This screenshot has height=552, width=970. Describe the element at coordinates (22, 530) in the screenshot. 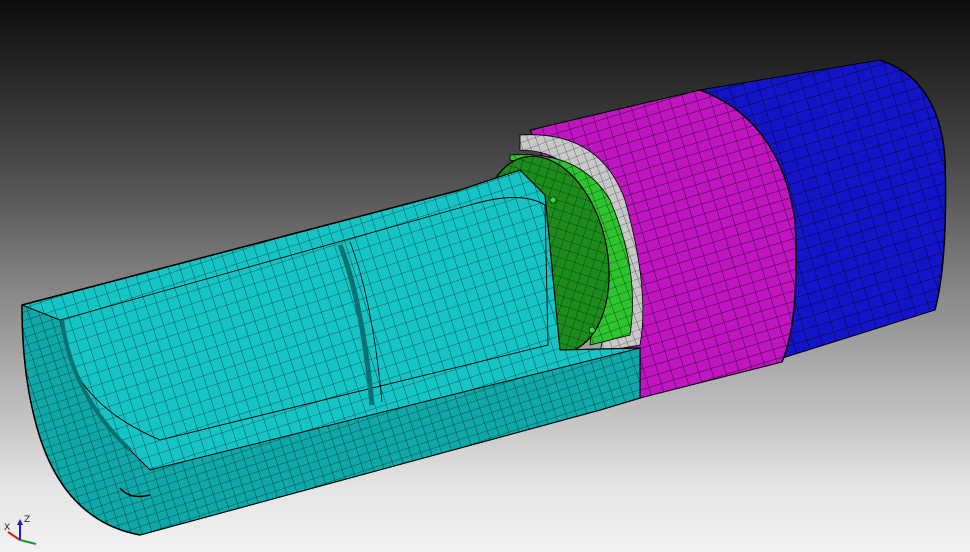

I see `coordinate-triad: X Z` at that location.